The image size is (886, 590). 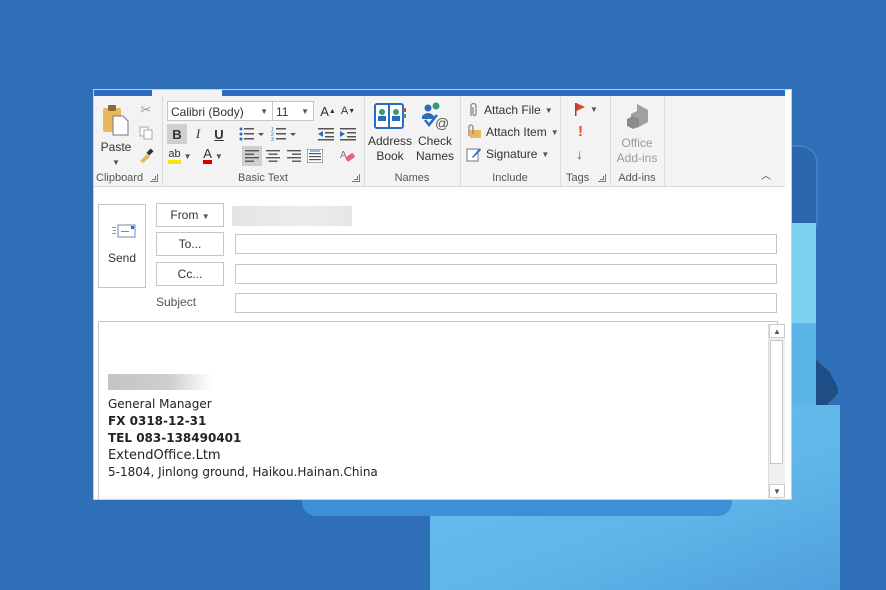 I want to click on scroll-thumb, so click(x=776, y=402).